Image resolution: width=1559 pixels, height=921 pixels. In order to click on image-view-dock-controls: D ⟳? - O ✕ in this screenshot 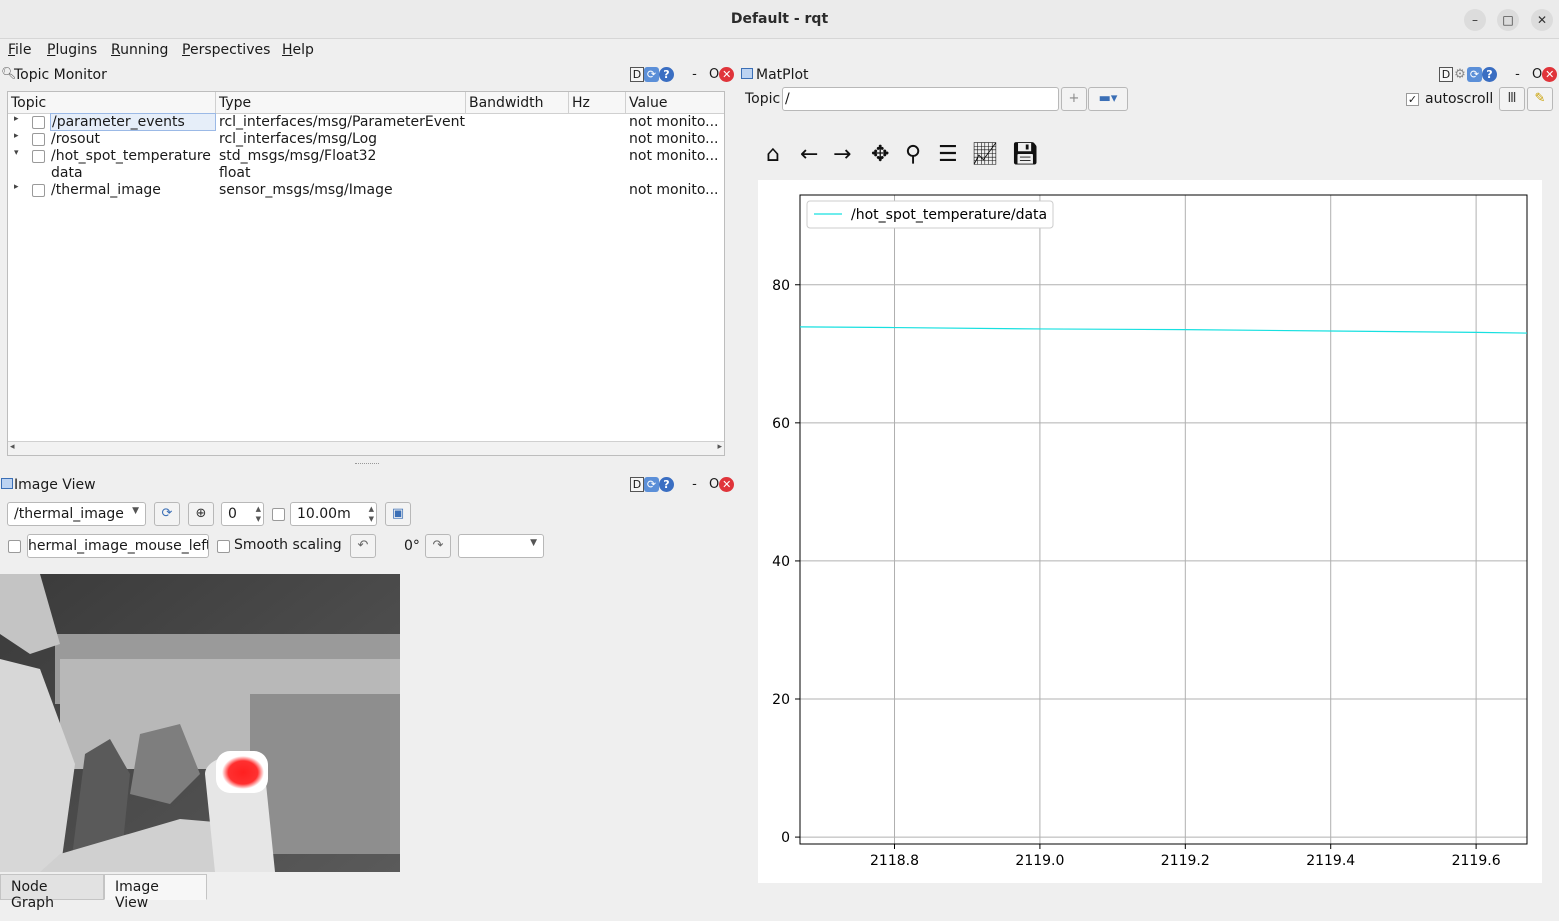, I will do `click(682, 485)`.